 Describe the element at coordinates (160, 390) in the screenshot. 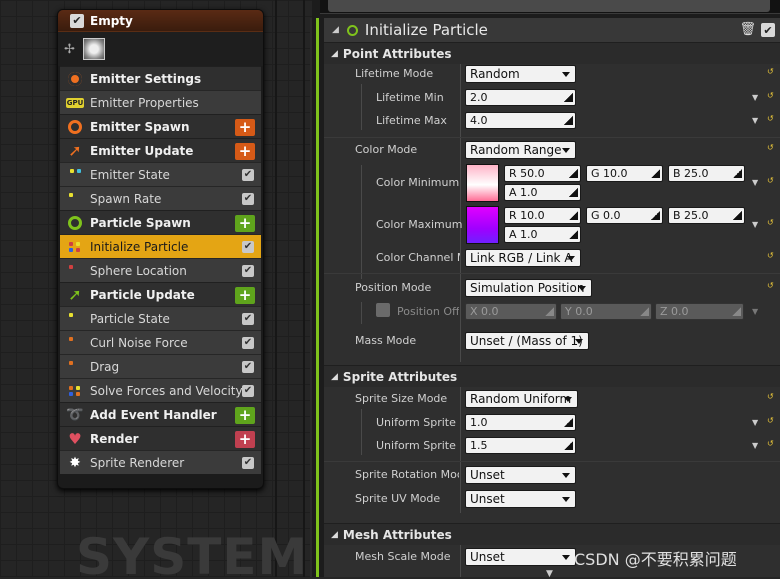

I see `emitter-row-solve-forces-and-velocity: Solve Forces and Velocity ✔` at that location.